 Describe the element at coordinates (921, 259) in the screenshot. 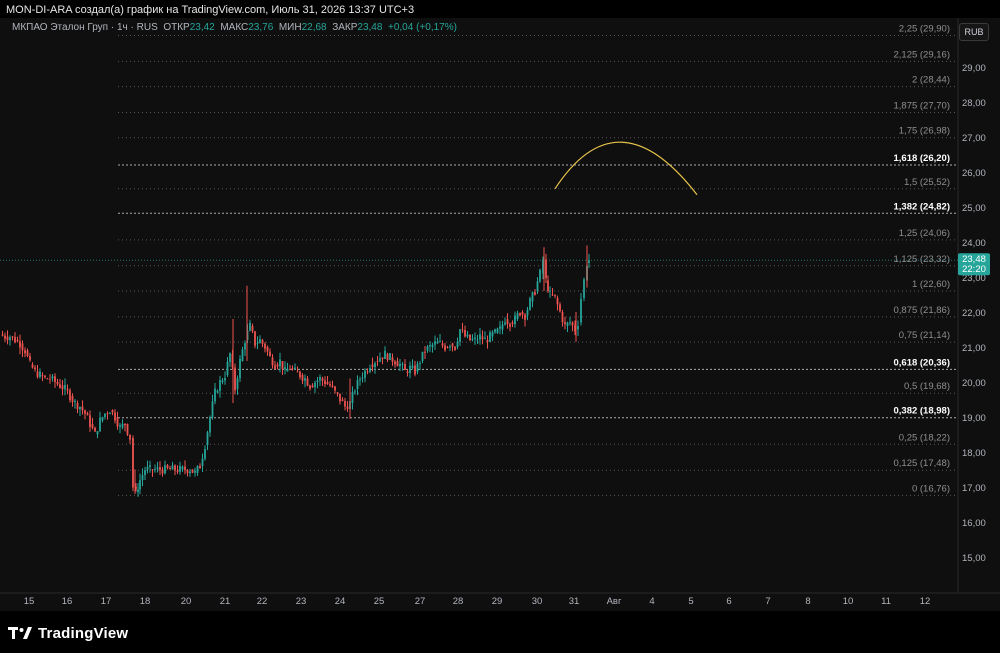

I see `fib-level-label: 1,125 (23,32)` at that location.